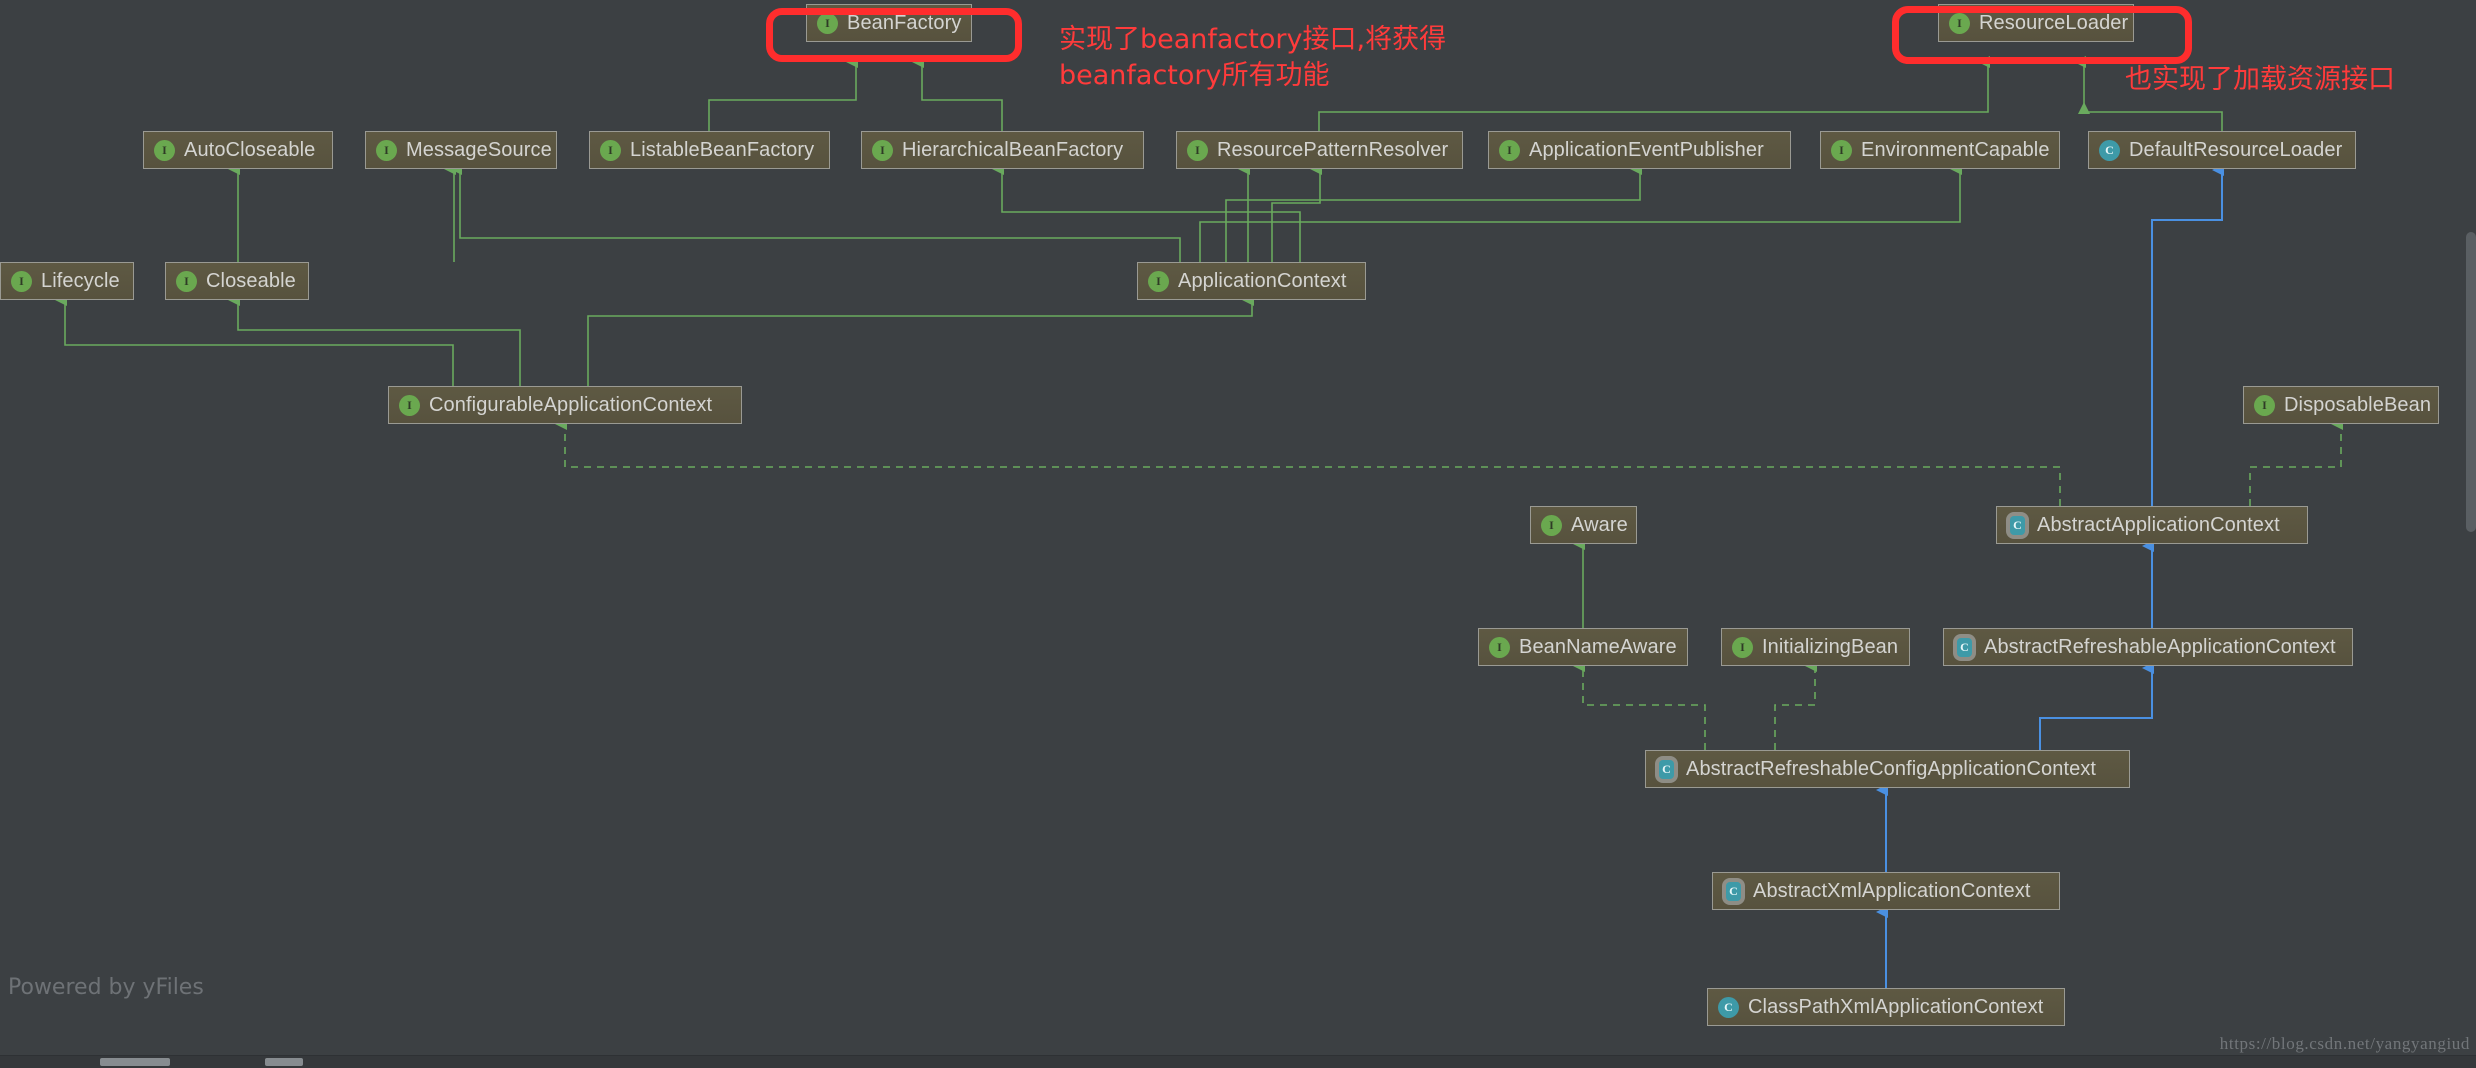 The height and width of the screenshot is (1068, 2476). Describe the element at coordinates (1646, 149) in the screenshot. I see `class-node-label: ApplicationEventPublisher` at that location.